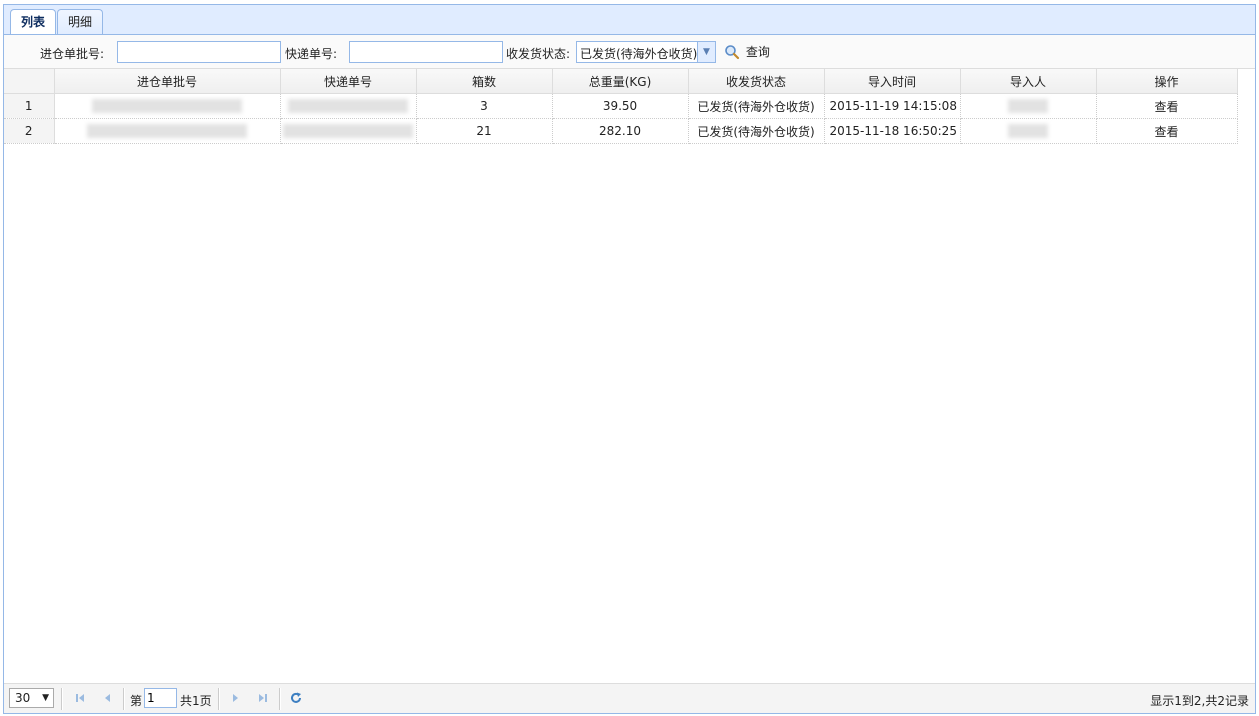 The image size is (1259, 716). Describe the element at coordinates (263, 698) in the screenshot. I see `last-page-icon` at that location.